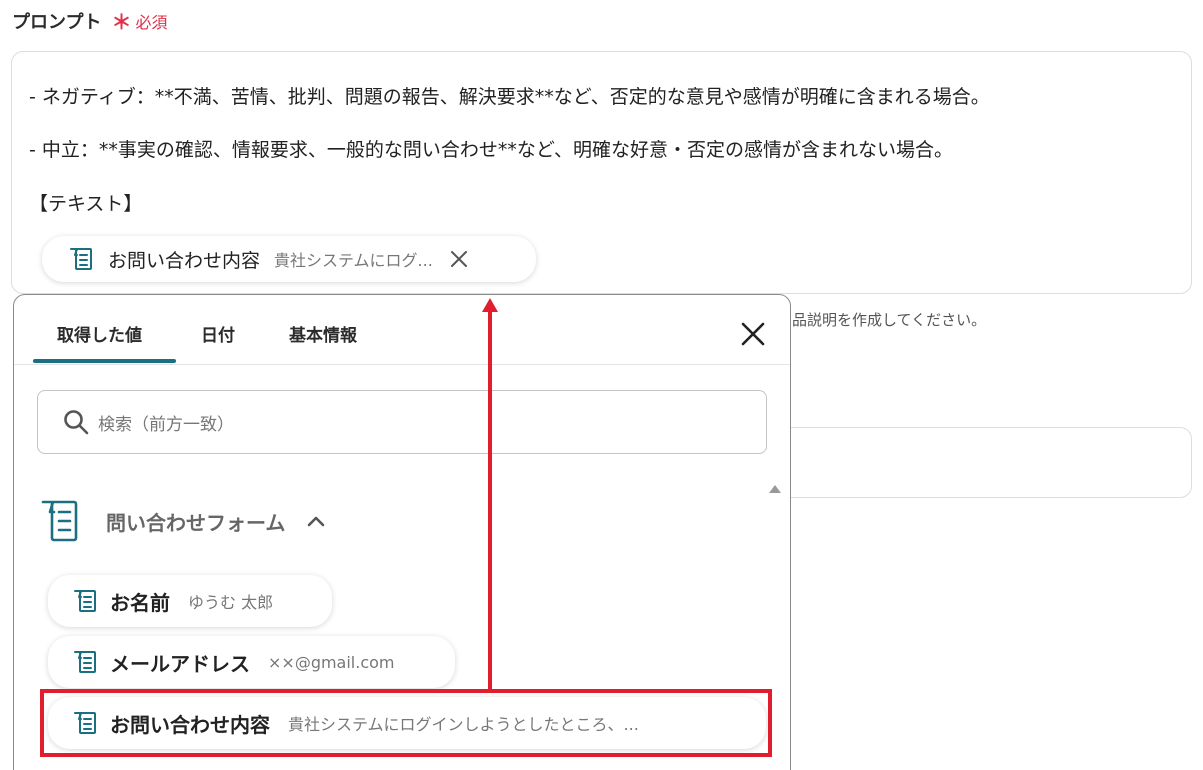  Describe the element at coordinates (406, 723) in the screenshot. I see `annotation-highlight-box` at that location.